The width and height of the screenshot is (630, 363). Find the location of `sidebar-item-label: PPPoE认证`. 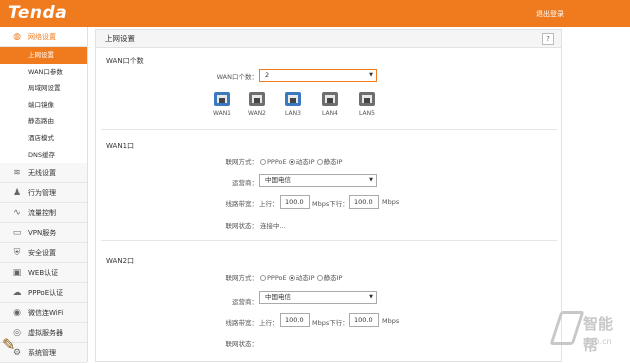

sidebar-item-label: PPPoE认证 is located at coordinates (45, 293).